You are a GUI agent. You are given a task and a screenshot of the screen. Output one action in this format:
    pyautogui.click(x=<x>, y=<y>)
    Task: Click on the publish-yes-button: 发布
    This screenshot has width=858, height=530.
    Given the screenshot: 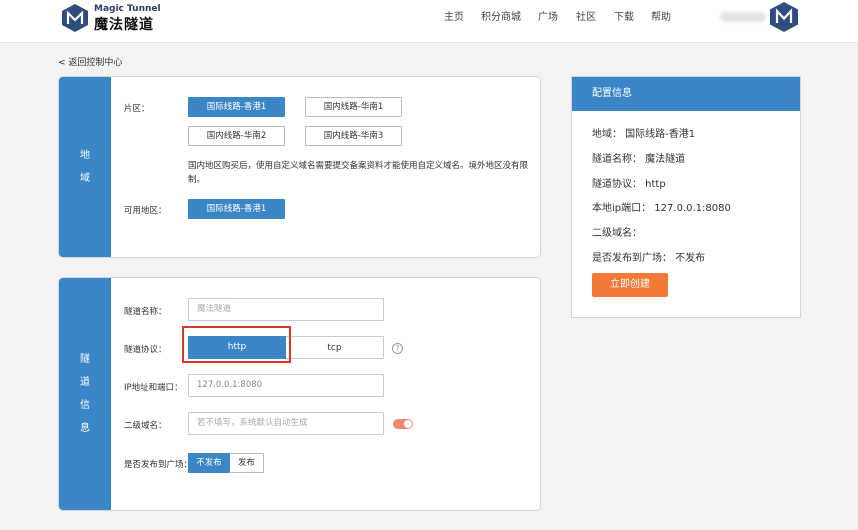 What is the action you would take?
    pyautogui.click(x=247, y=463)
    